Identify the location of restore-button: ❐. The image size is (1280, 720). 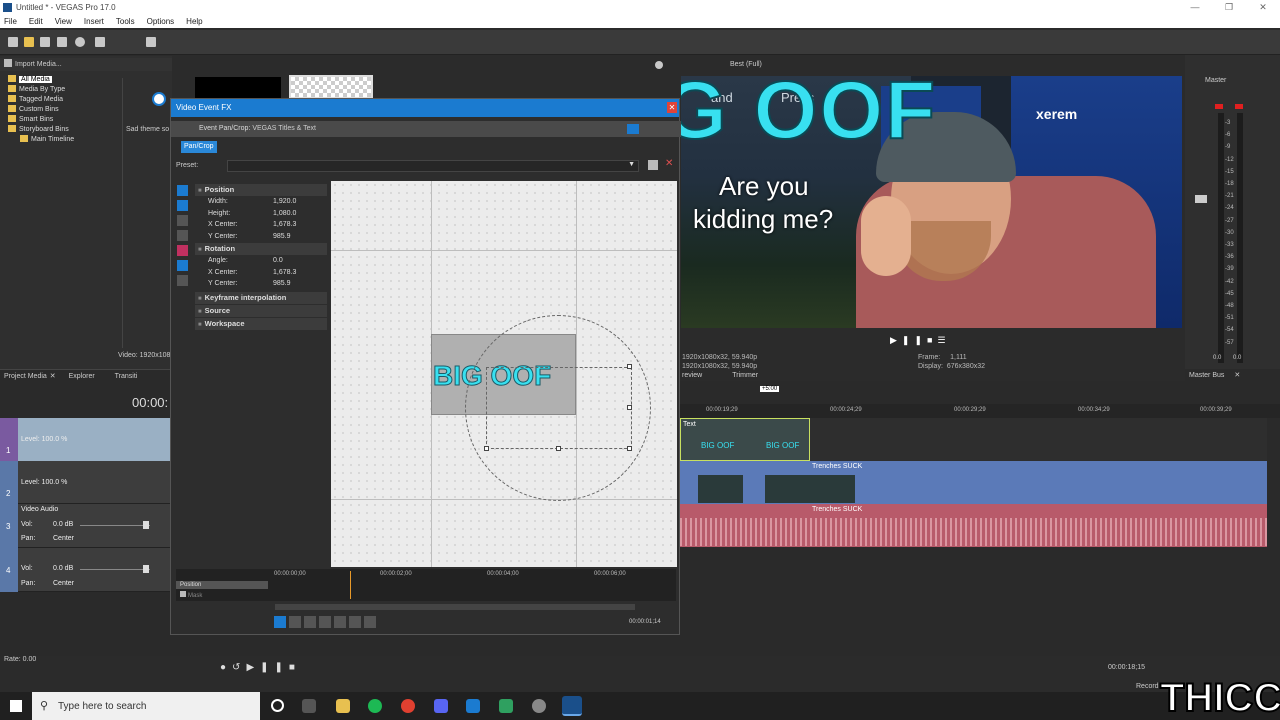
(1229, 7).